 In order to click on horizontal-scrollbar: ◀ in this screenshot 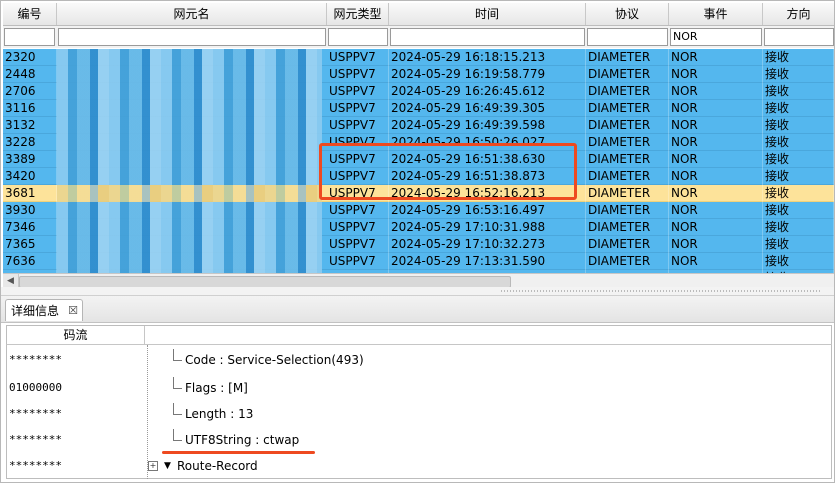, I will do `click(418, 280)`.